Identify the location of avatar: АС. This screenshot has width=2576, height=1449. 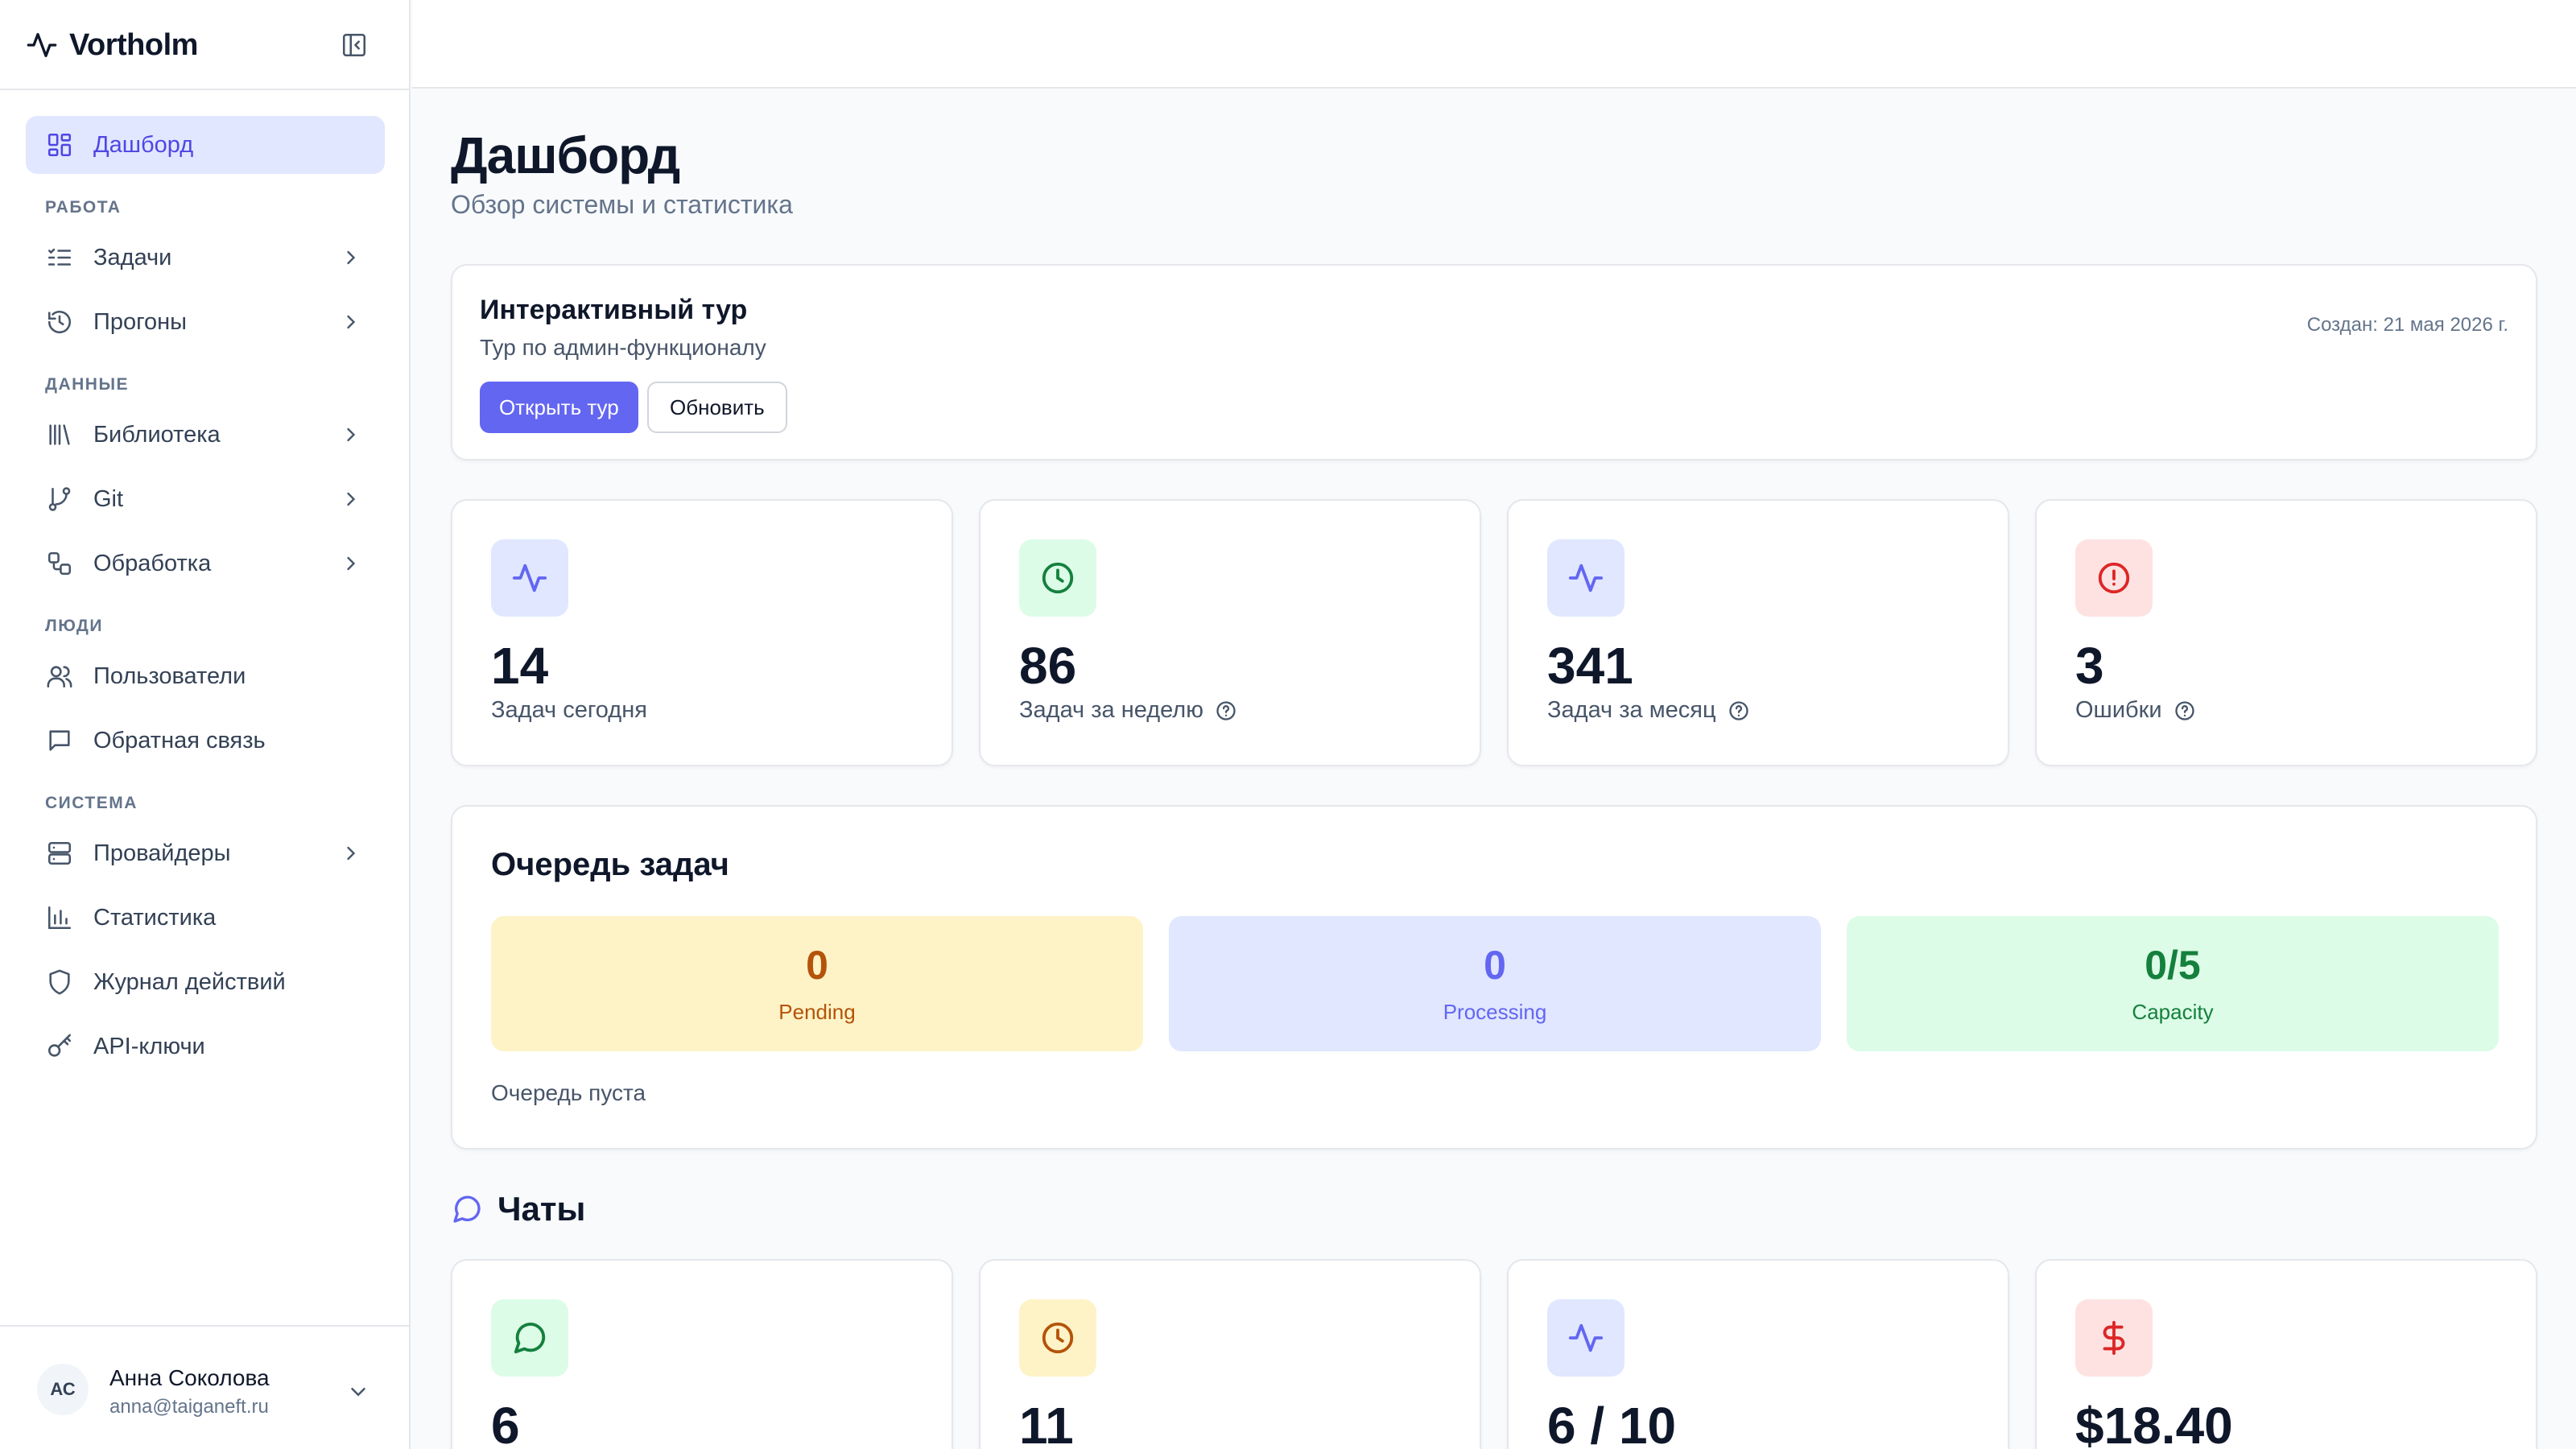
(63, 1389).